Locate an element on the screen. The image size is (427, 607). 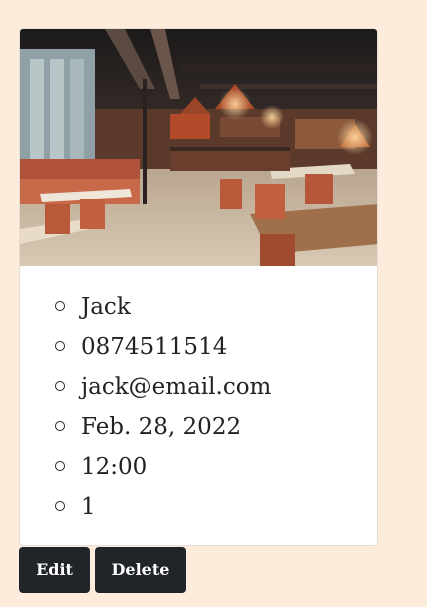
list-item-email: jack@email.com is located at coordinates (198, 387).